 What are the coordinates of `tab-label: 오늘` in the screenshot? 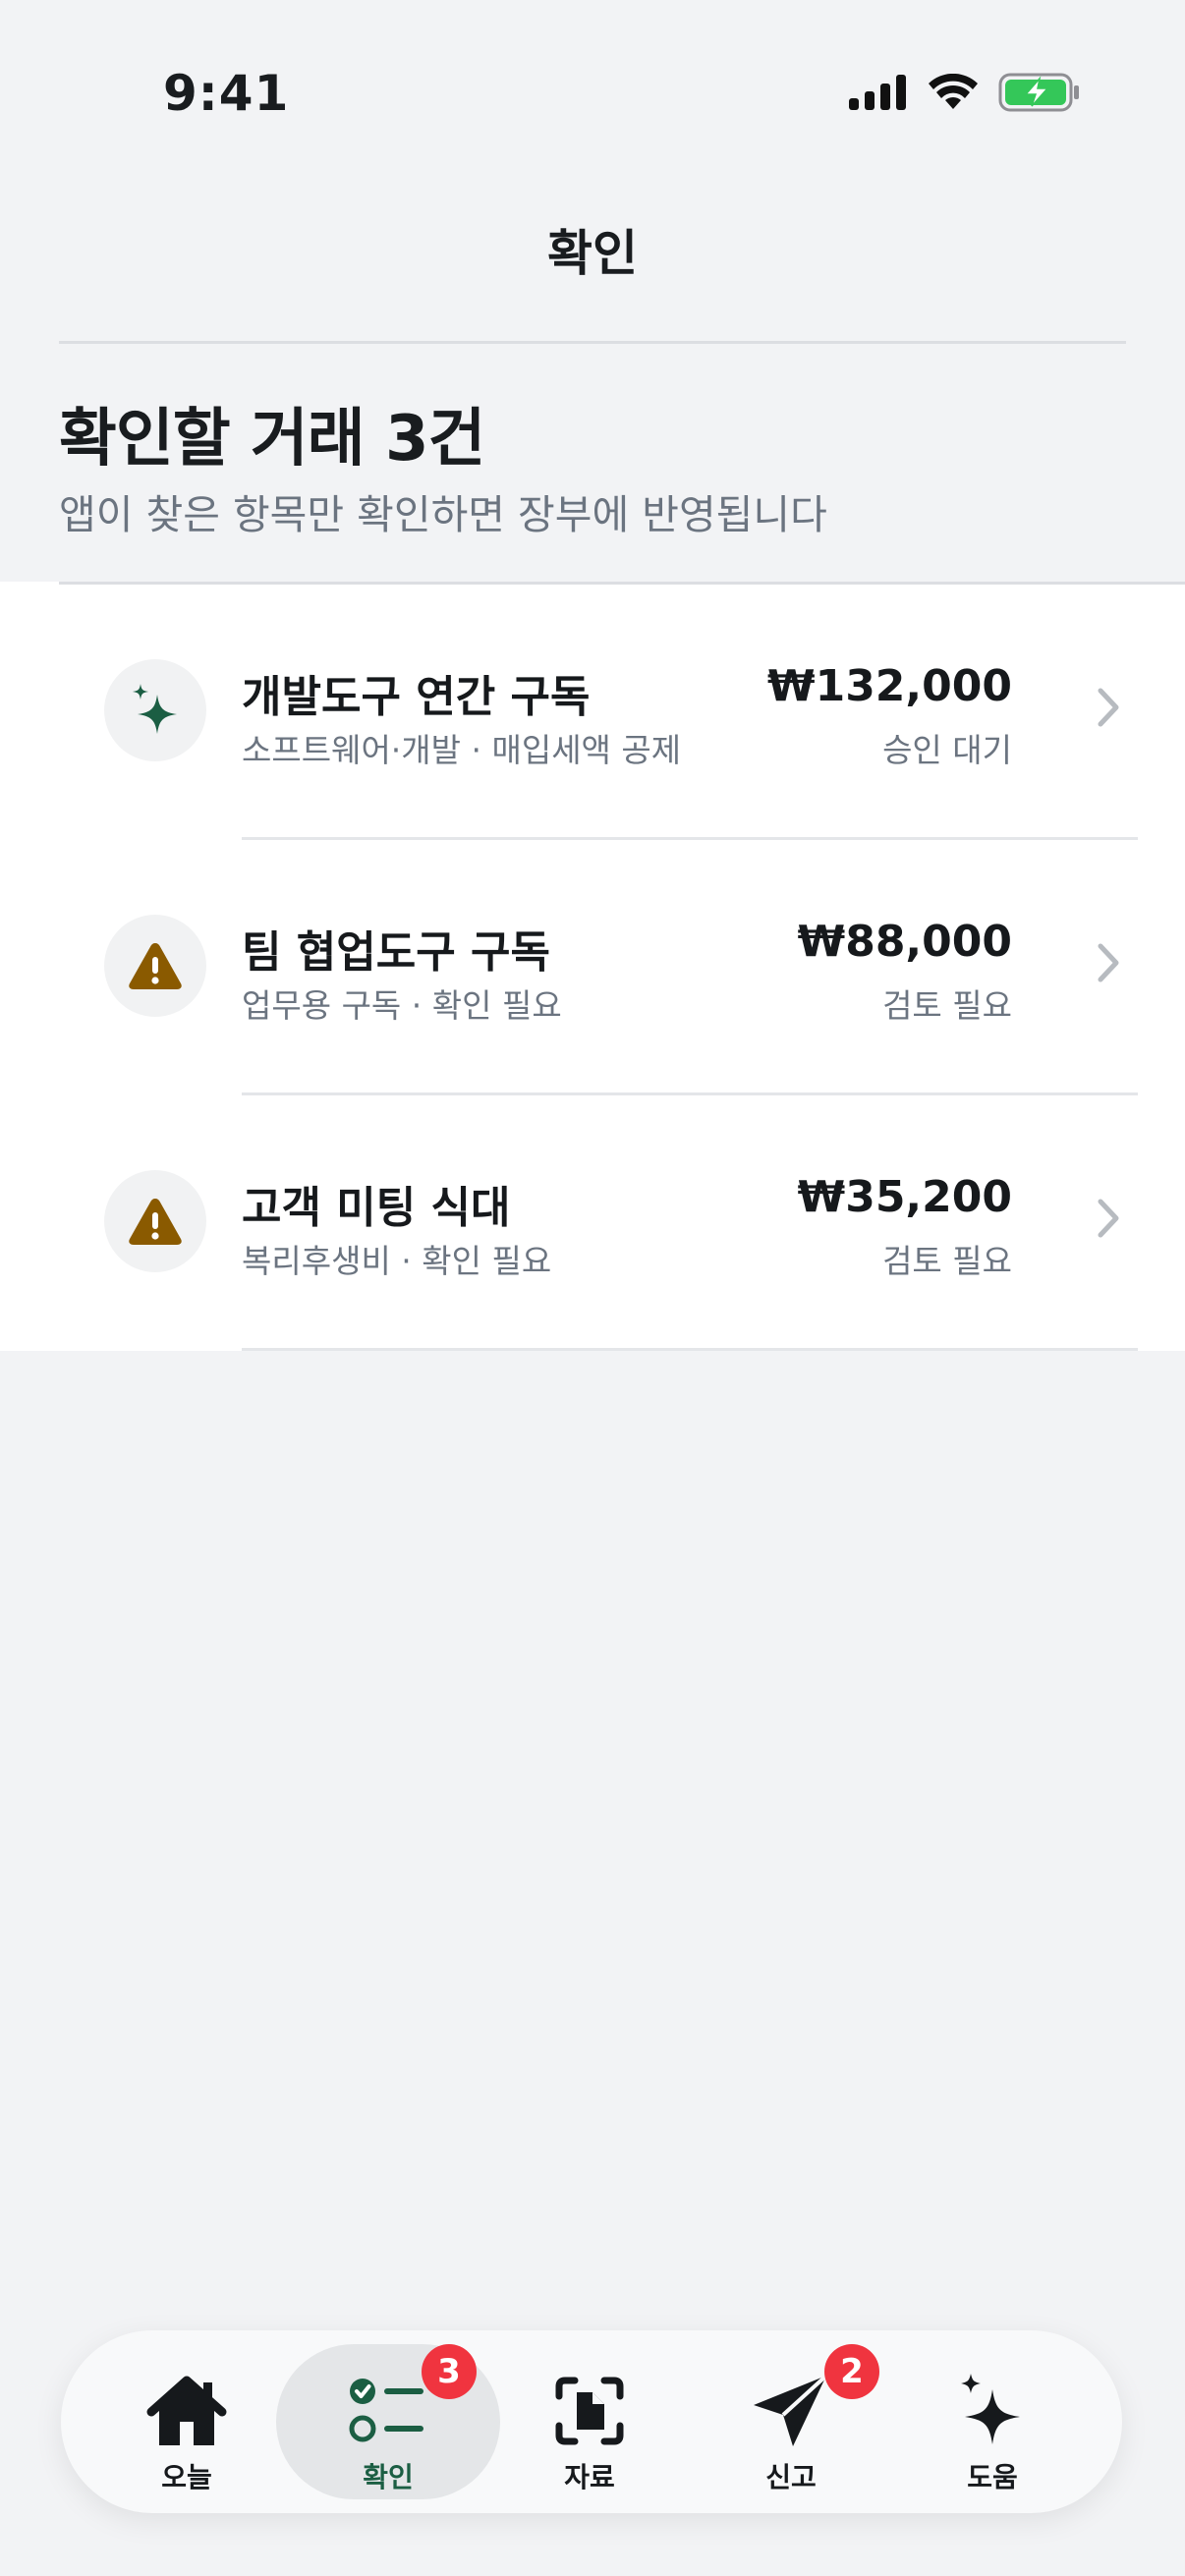 It's located at (186, 2477).